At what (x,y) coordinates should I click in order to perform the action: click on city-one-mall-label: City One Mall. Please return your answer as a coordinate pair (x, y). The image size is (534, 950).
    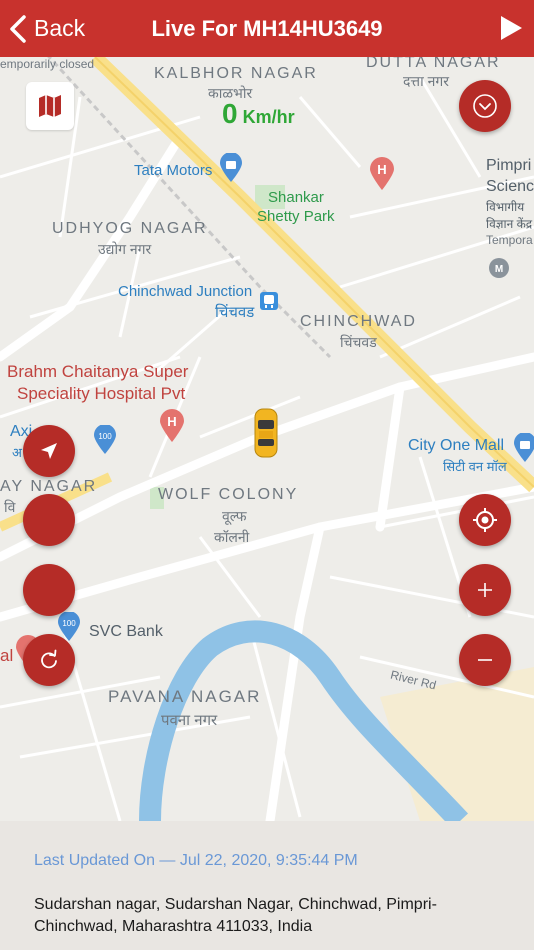
    Looking at the image, I should click on (456, 445).